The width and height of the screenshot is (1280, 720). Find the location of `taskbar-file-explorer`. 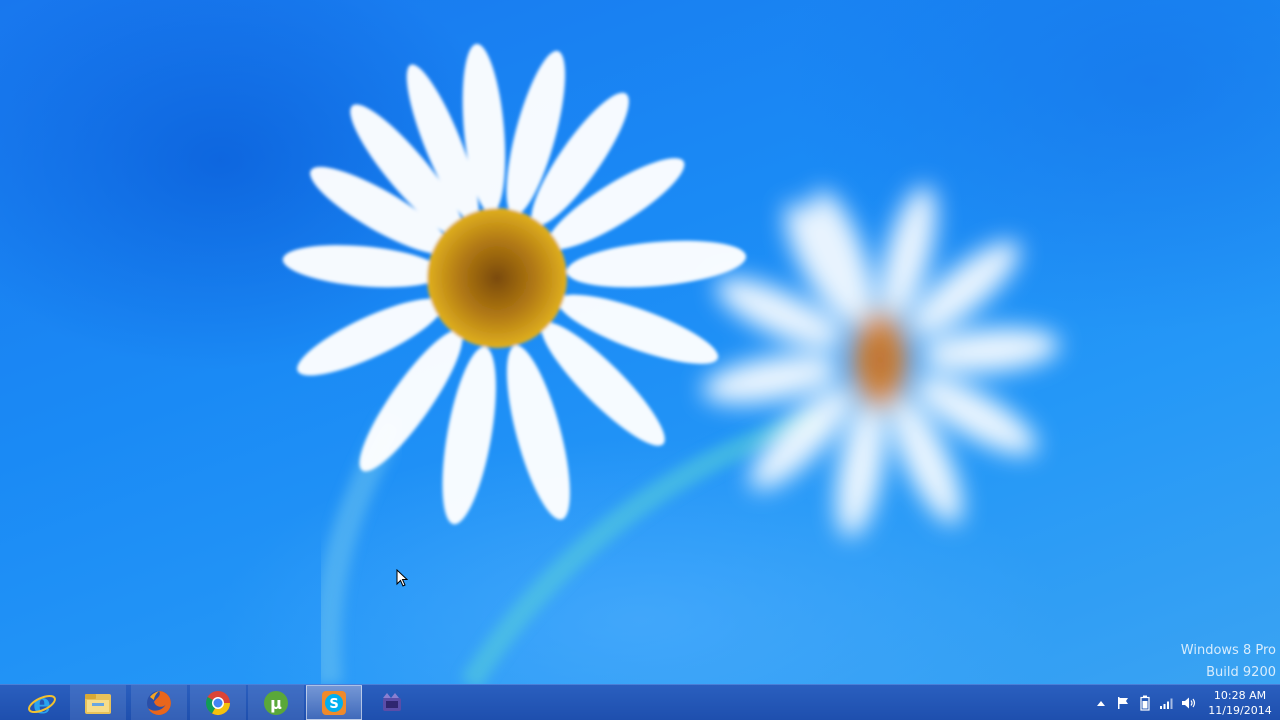

taskbar-file-explorer is located at coordinates (98, 702).